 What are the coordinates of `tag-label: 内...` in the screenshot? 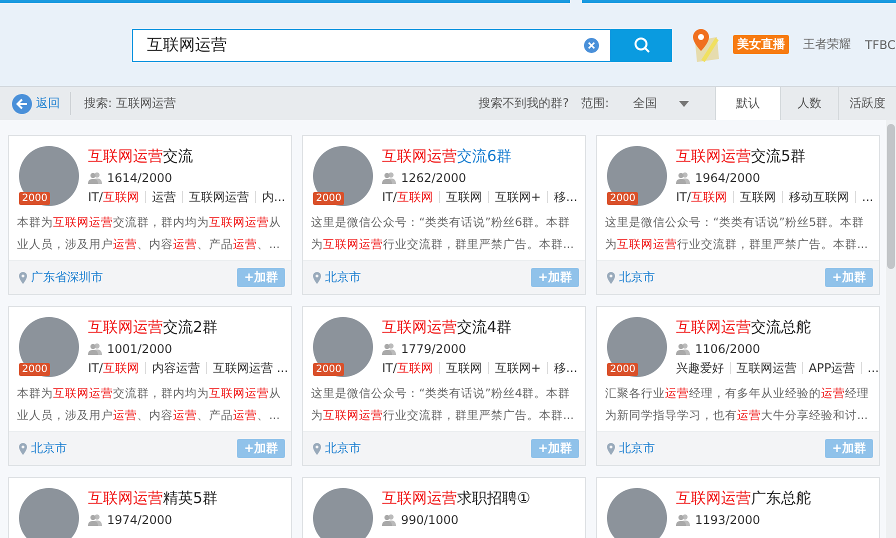 It's located at (274, 197).